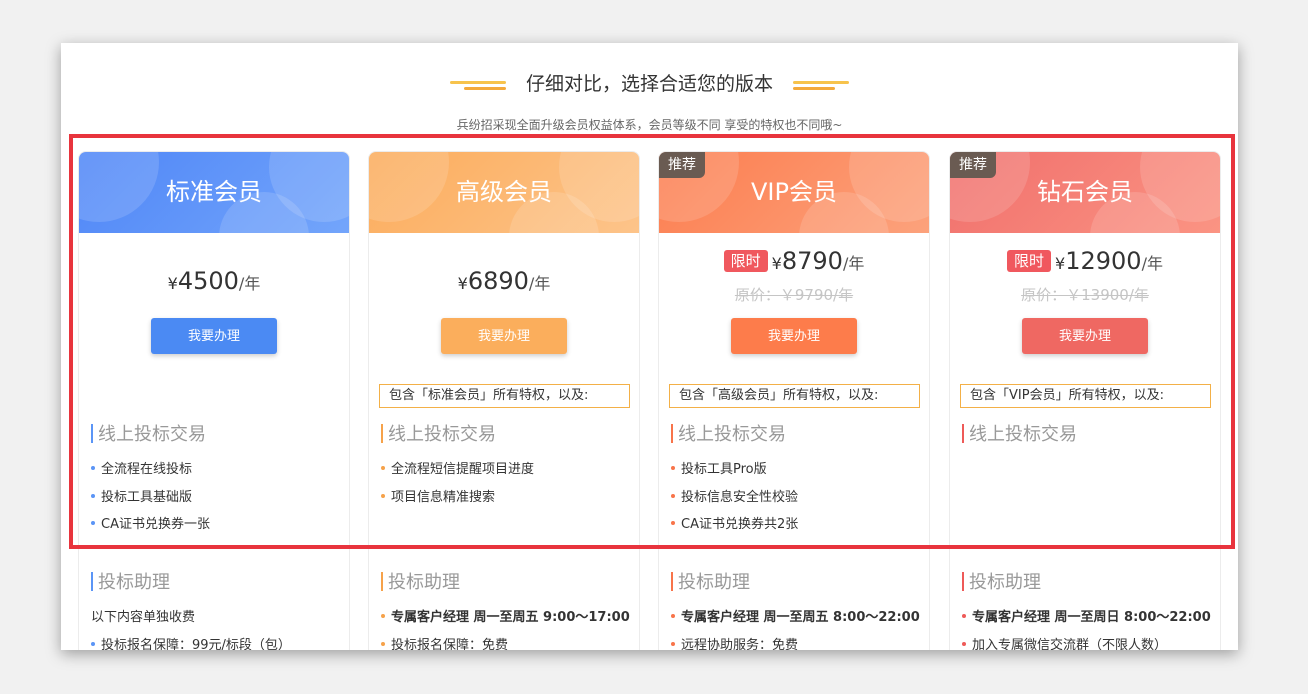 This screenshot has width=1308, height=694. What do you see at coordinates (208, 281) in the screenshot?
I see `price-amount: 4500` at bounding box center [208, 281].